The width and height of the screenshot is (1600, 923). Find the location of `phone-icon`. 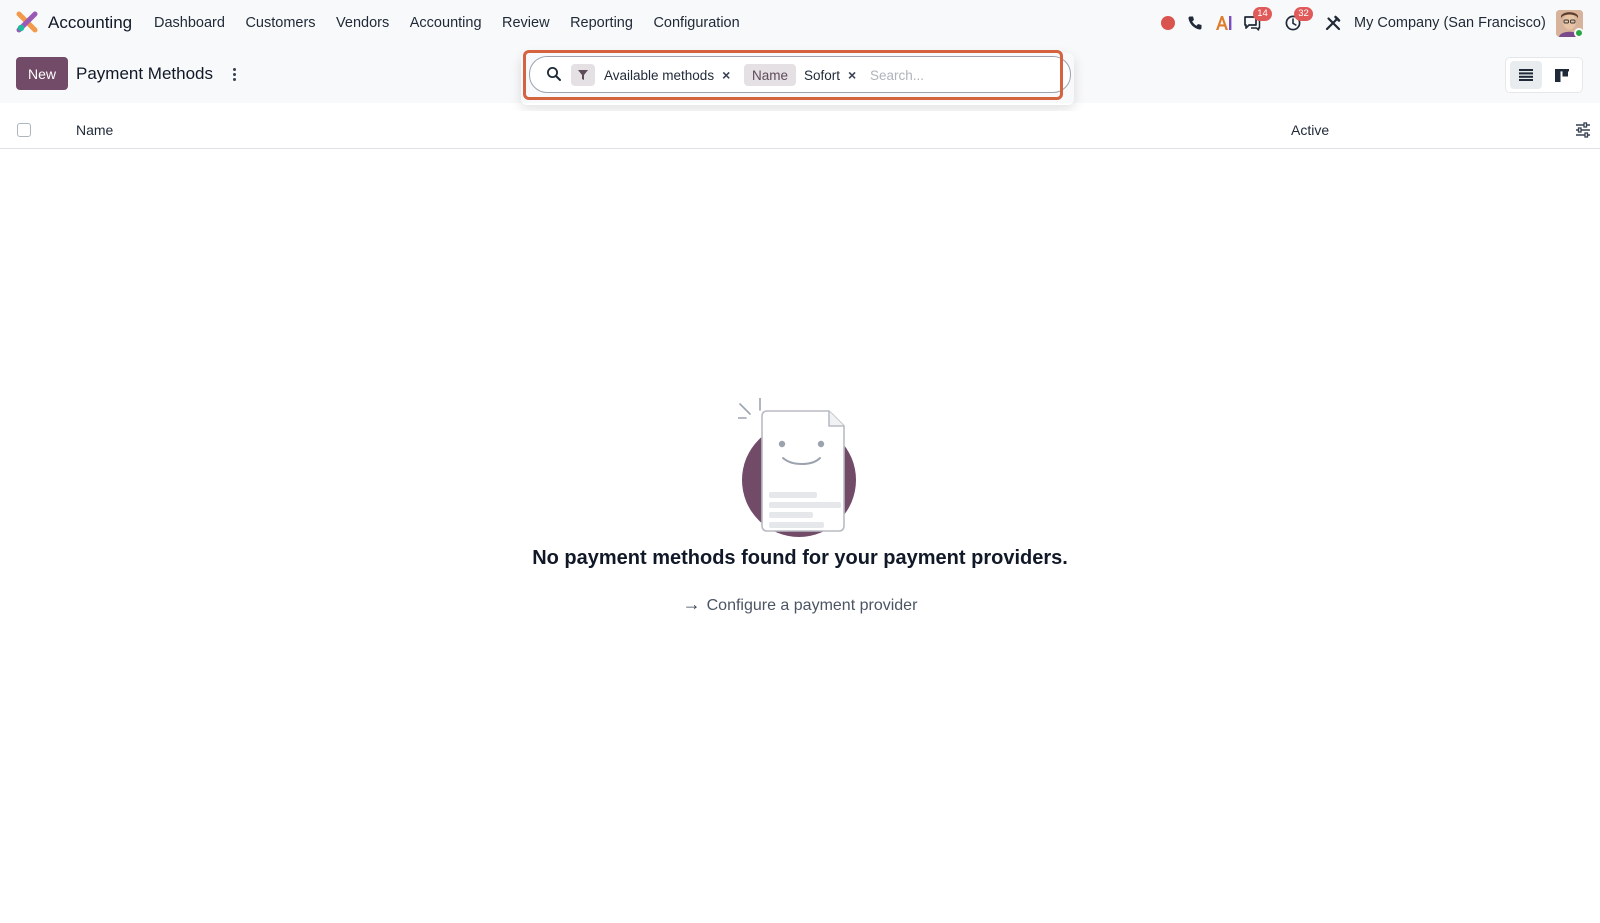

phone-icon is located at coordinates (1195, 23).